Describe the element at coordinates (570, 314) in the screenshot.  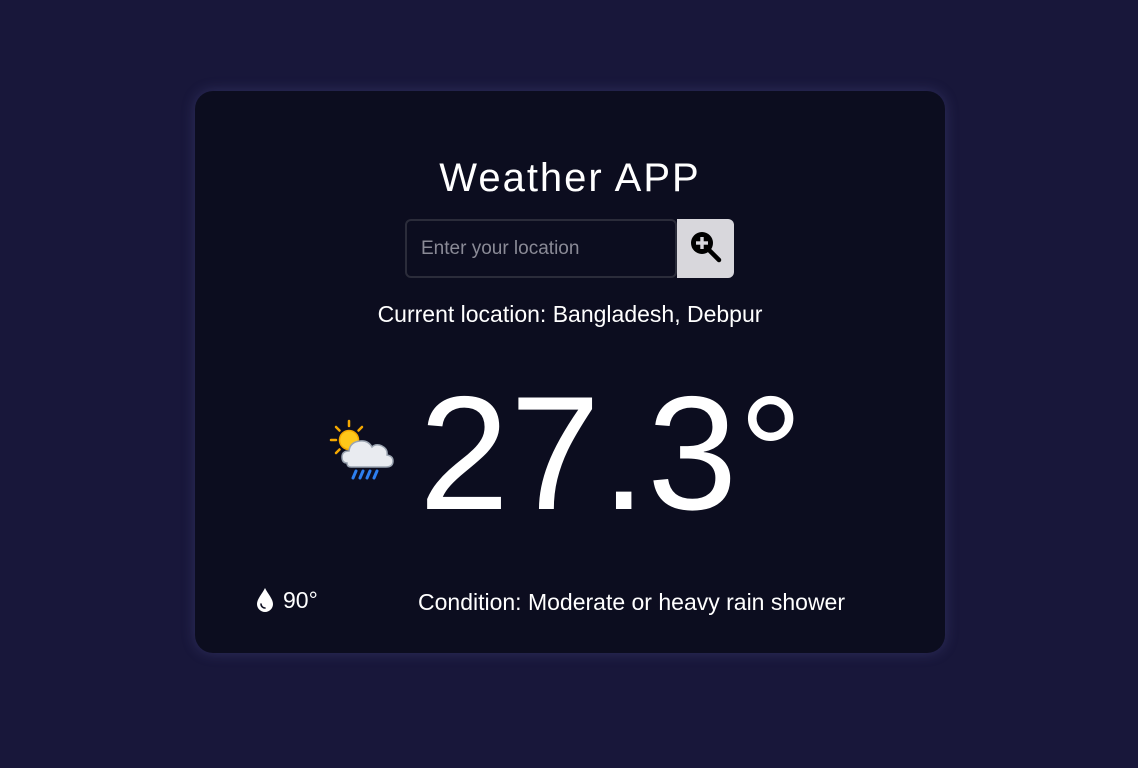
I see `current-location: Current location: Bangladesh, Debpur` at that location.